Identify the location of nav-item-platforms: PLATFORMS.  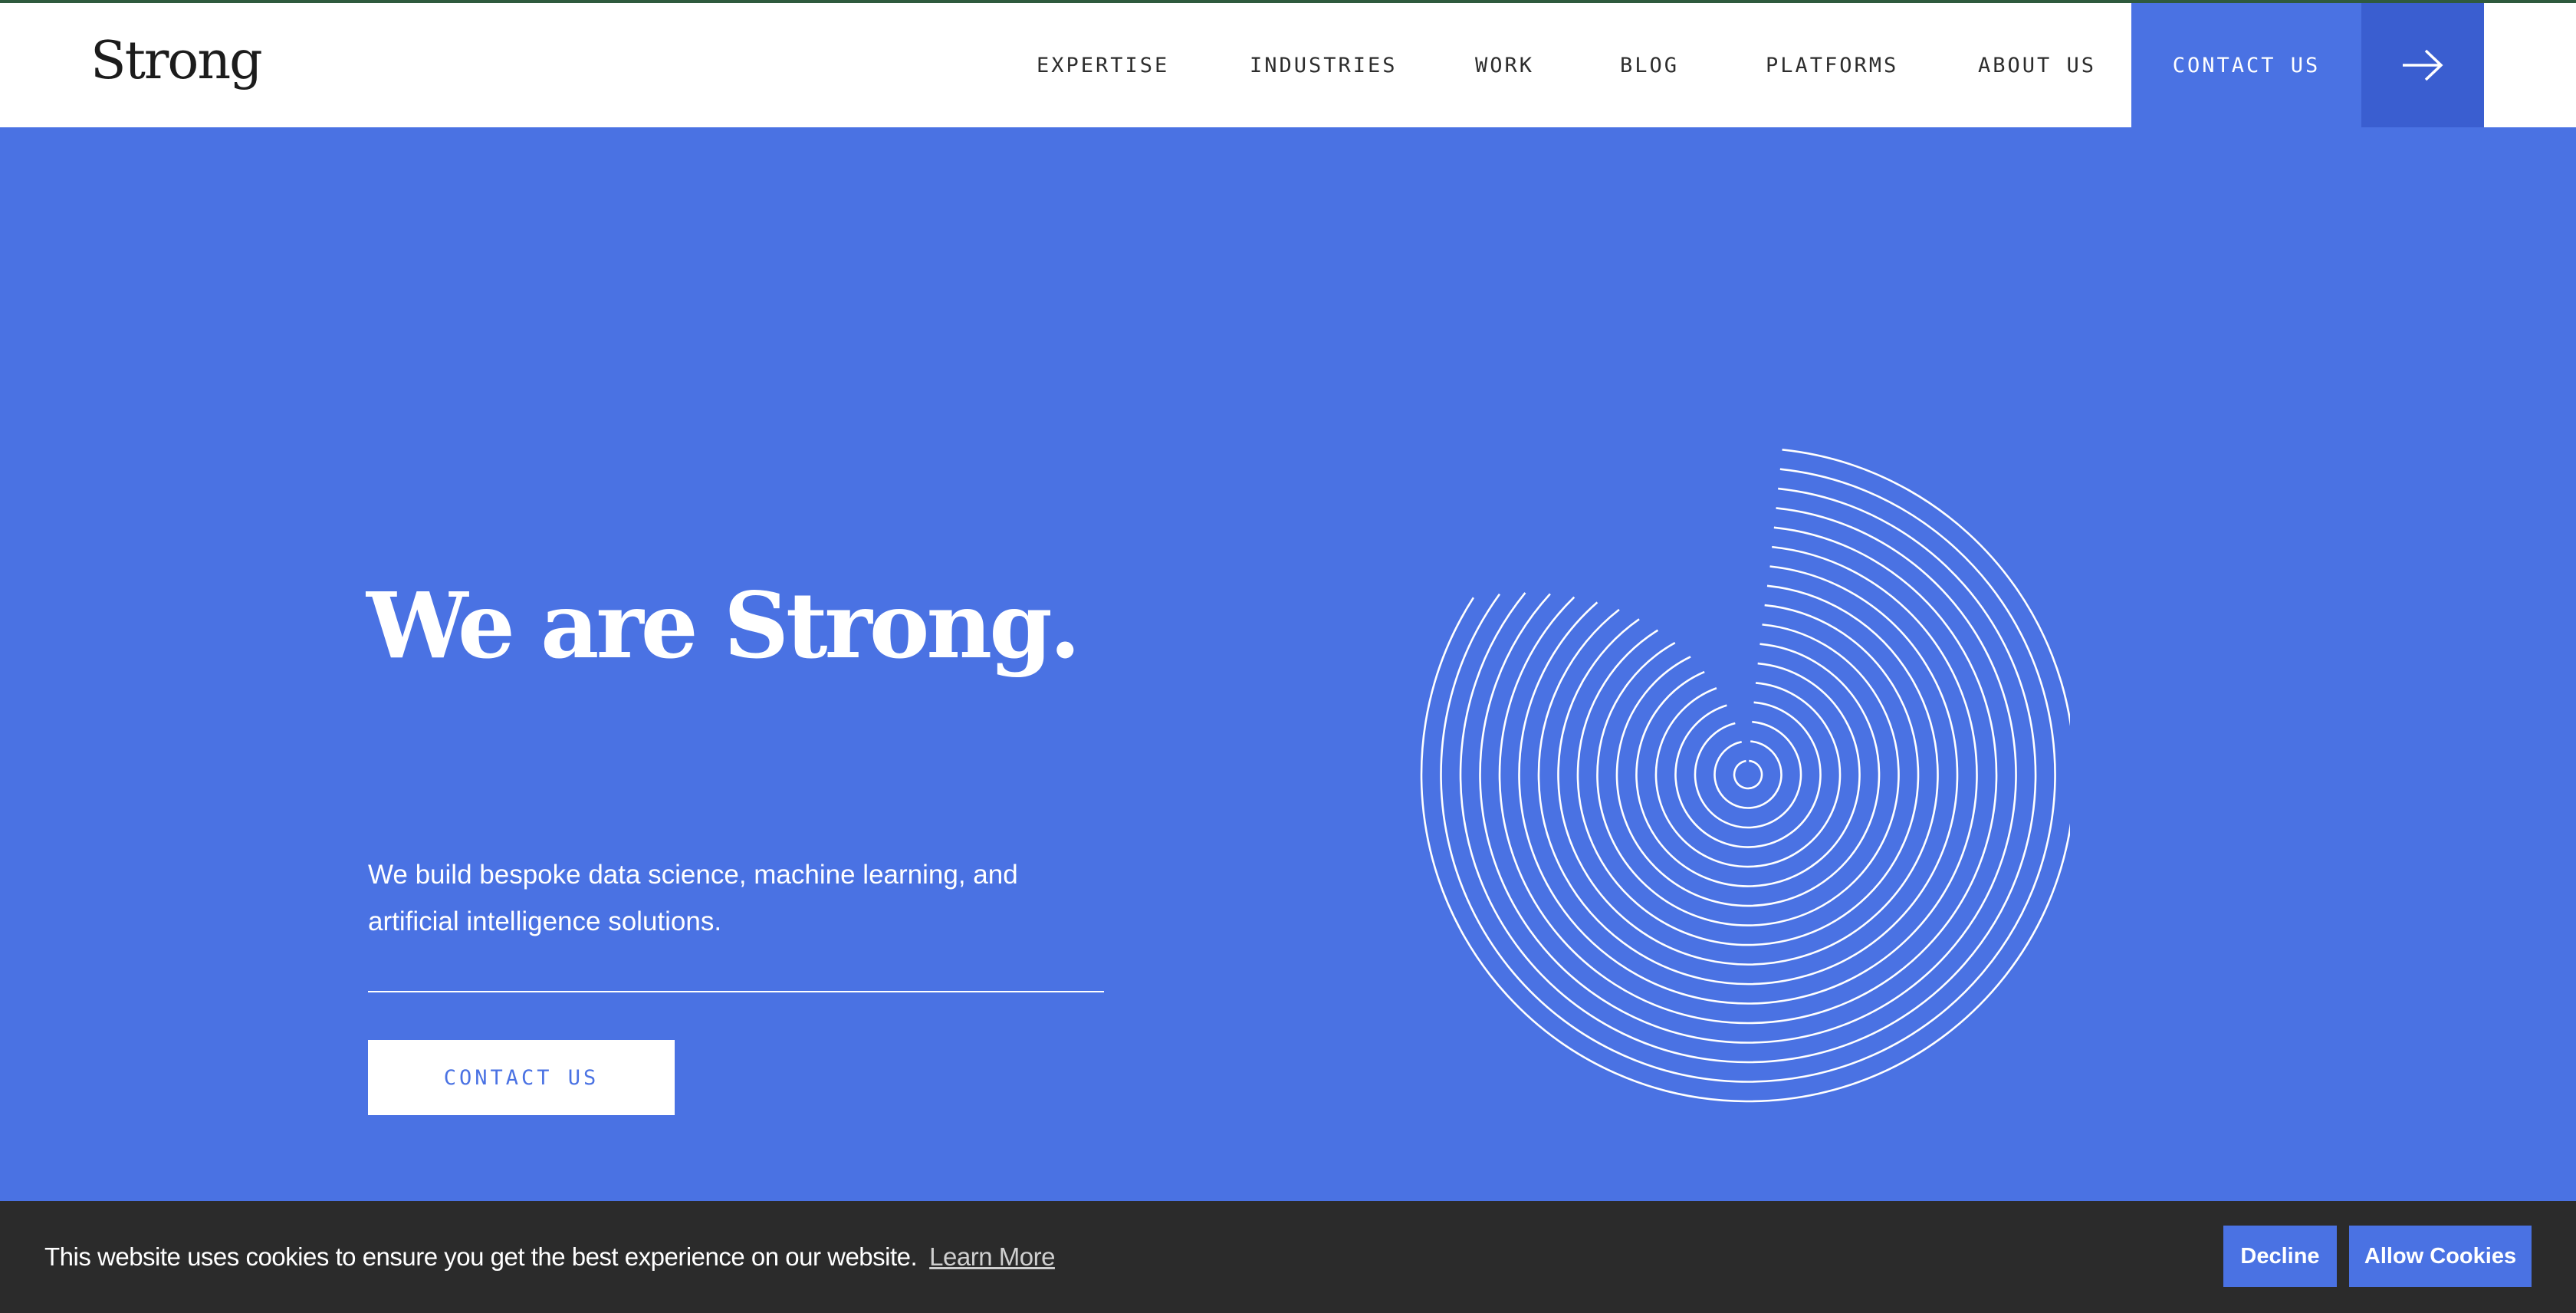
(1832, 65).